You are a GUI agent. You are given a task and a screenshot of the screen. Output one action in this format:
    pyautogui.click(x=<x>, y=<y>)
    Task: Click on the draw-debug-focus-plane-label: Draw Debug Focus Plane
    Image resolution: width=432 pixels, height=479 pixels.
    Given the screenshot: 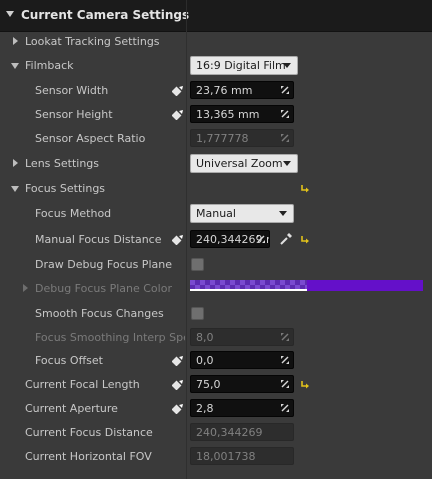 What is the action you would take?
    pyautogui.click(x=103, y=264)
    